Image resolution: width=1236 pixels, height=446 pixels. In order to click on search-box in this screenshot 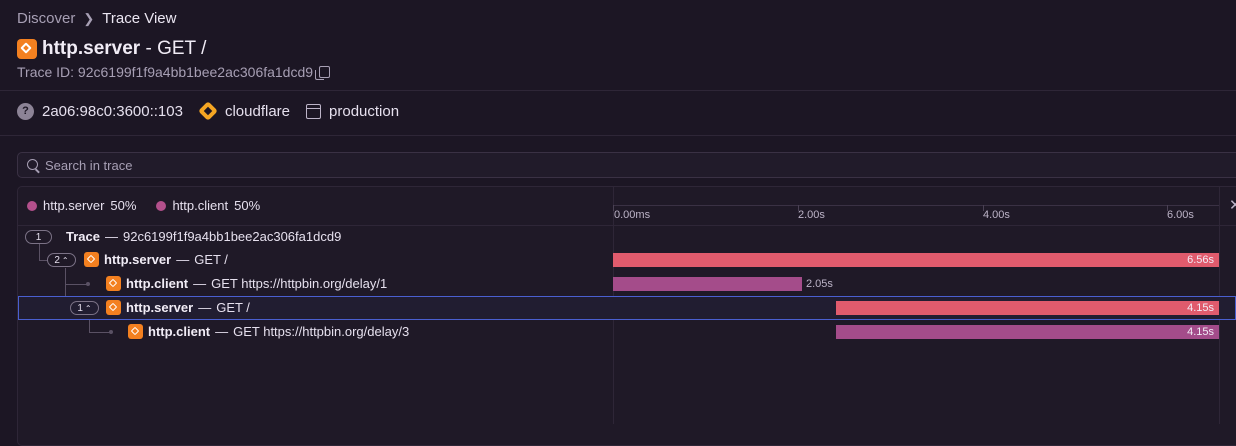, I will do `click(626, 165)`.